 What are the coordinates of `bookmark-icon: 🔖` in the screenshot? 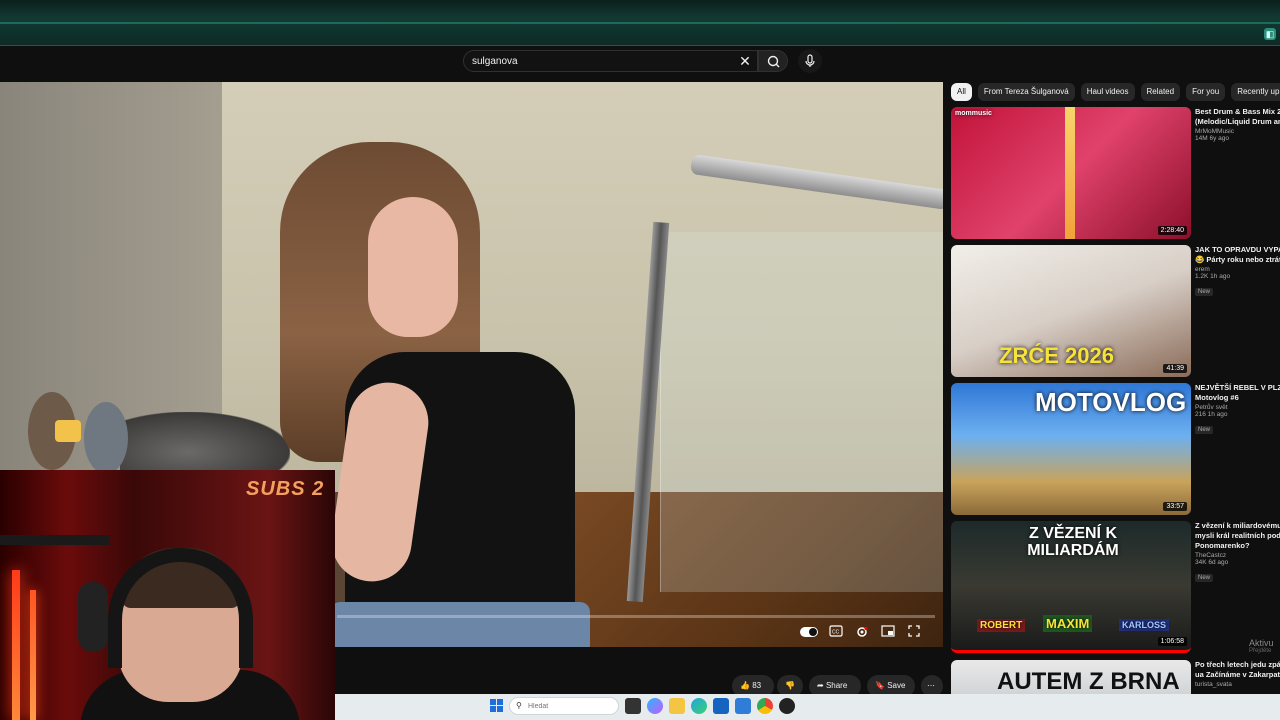 It's located at (880, 685).